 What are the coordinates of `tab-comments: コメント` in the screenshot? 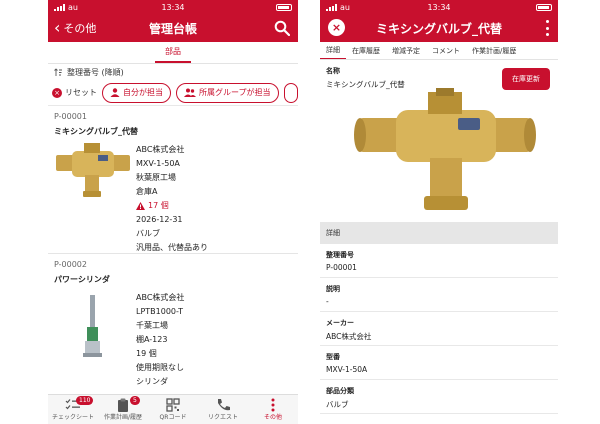 It's located at (446, 50).